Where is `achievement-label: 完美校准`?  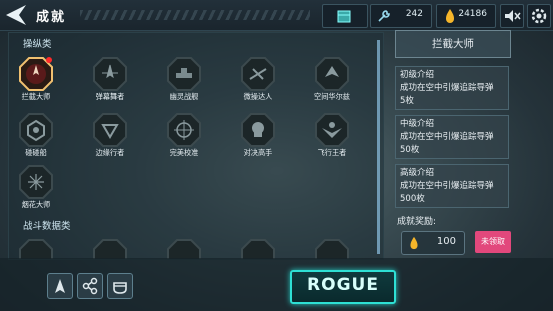 achievement-label: 完美校准 is located at coordinates (184, 152).